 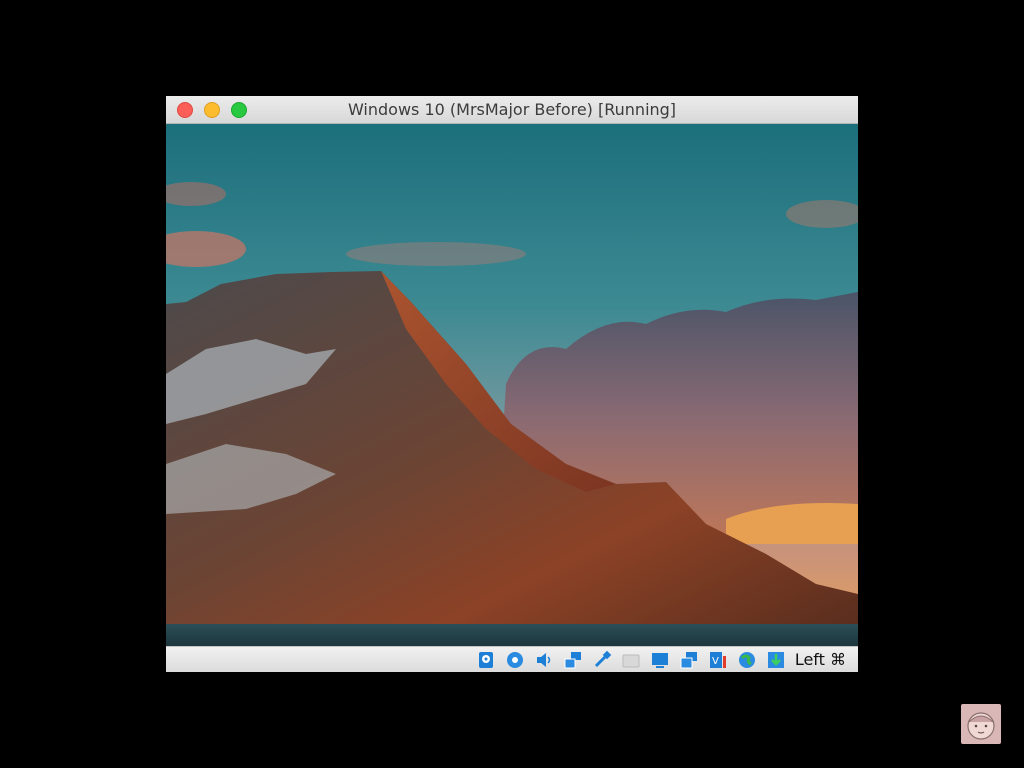 What do you see at coordinates (776, 660) in the screenshot?
I see `mouse-integration-icon` at bounding box center [776, 660].